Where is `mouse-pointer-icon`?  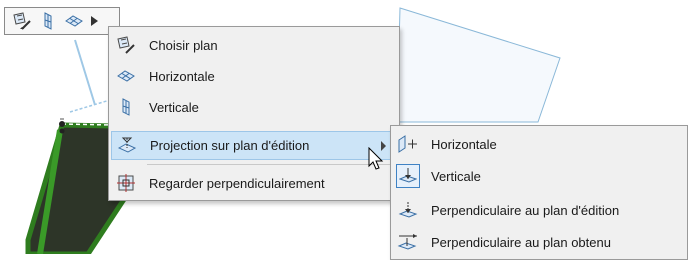
mouse-pointer-icon is located at coordinates (376, 158).